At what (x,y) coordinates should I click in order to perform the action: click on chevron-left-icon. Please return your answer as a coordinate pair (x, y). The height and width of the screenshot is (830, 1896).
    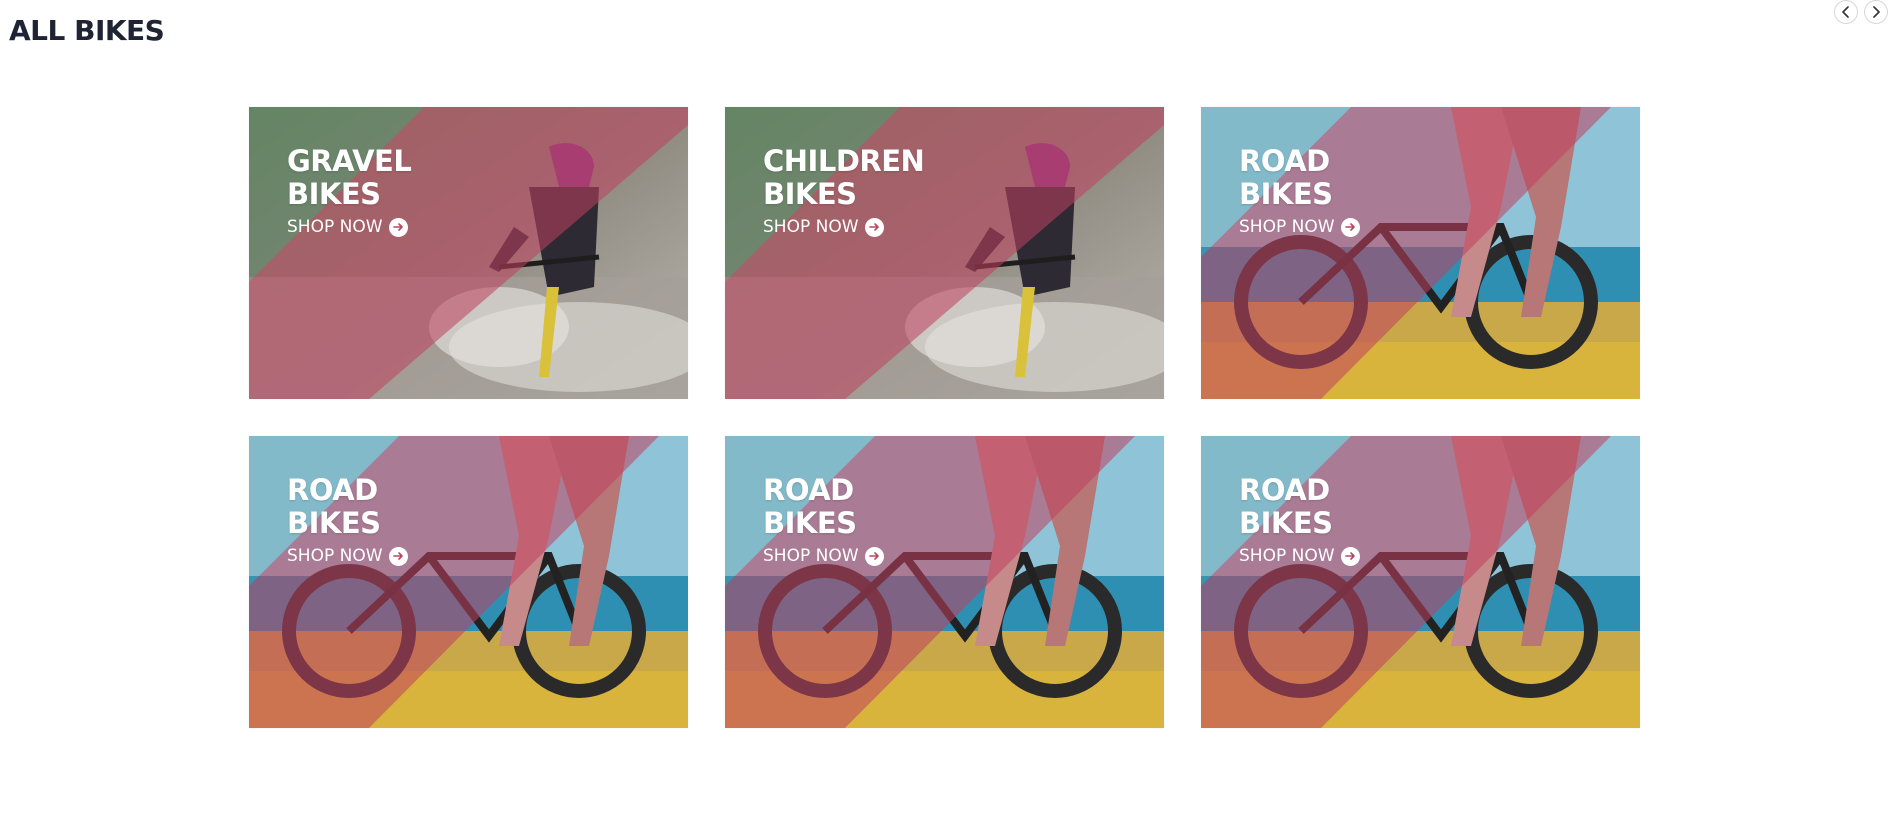
    Looking at the image, I should click on (1845, 12).